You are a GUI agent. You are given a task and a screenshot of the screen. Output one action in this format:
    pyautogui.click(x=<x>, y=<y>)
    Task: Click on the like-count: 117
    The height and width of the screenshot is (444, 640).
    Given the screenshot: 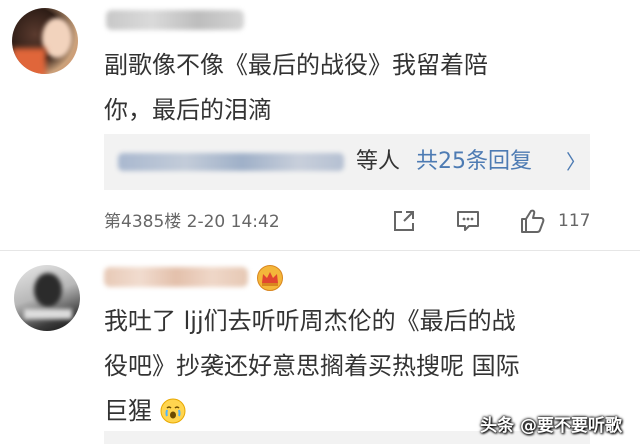 What is the action you would take?
    pyautogui.click(x=574, y=221)
    